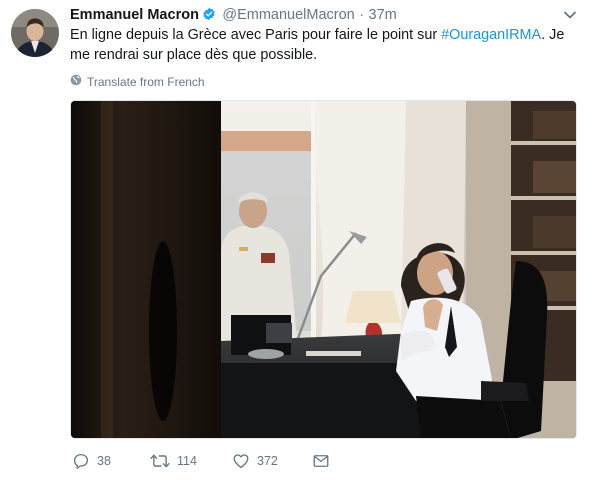 Image resolution: width=591 pixels, height=488 pixels. Describe the element at coordinates (491, 35) in the screenshot. I see `hashtag-link: #OuraganIRMA` at that location.